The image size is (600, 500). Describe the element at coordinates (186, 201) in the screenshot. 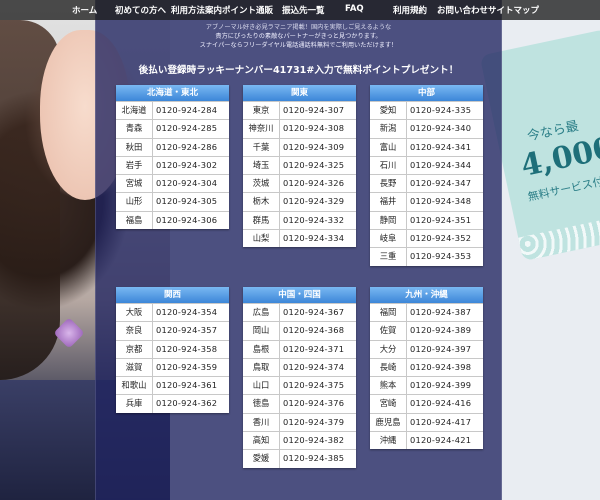

I see `phone-number-link: 0120-924-305` at that location.